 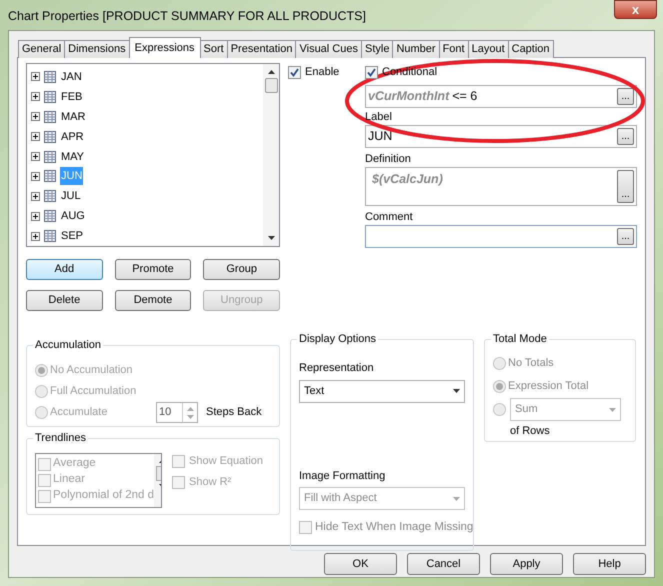 I want to click on list-item: FEB, so click(x=72, y=97).